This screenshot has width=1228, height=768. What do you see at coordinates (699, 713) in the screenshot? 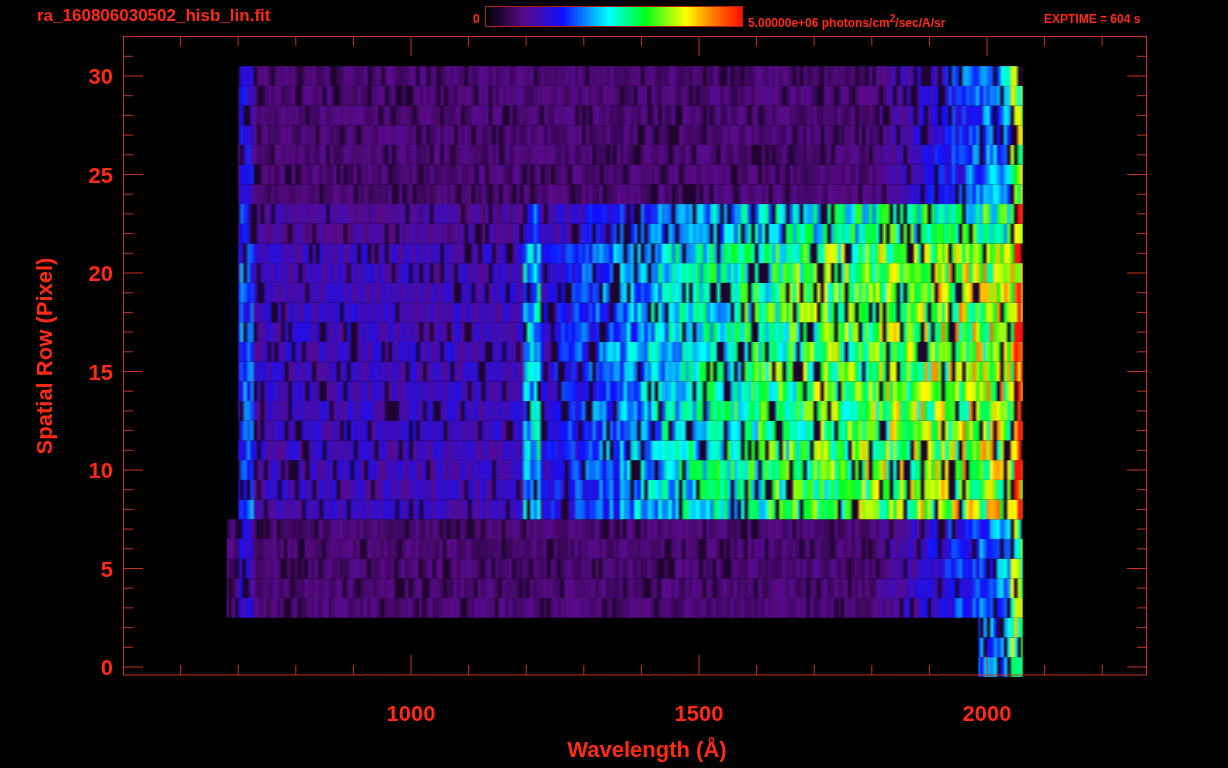
I see `x-tick-label: 1500` at bounding box center [699, 713].